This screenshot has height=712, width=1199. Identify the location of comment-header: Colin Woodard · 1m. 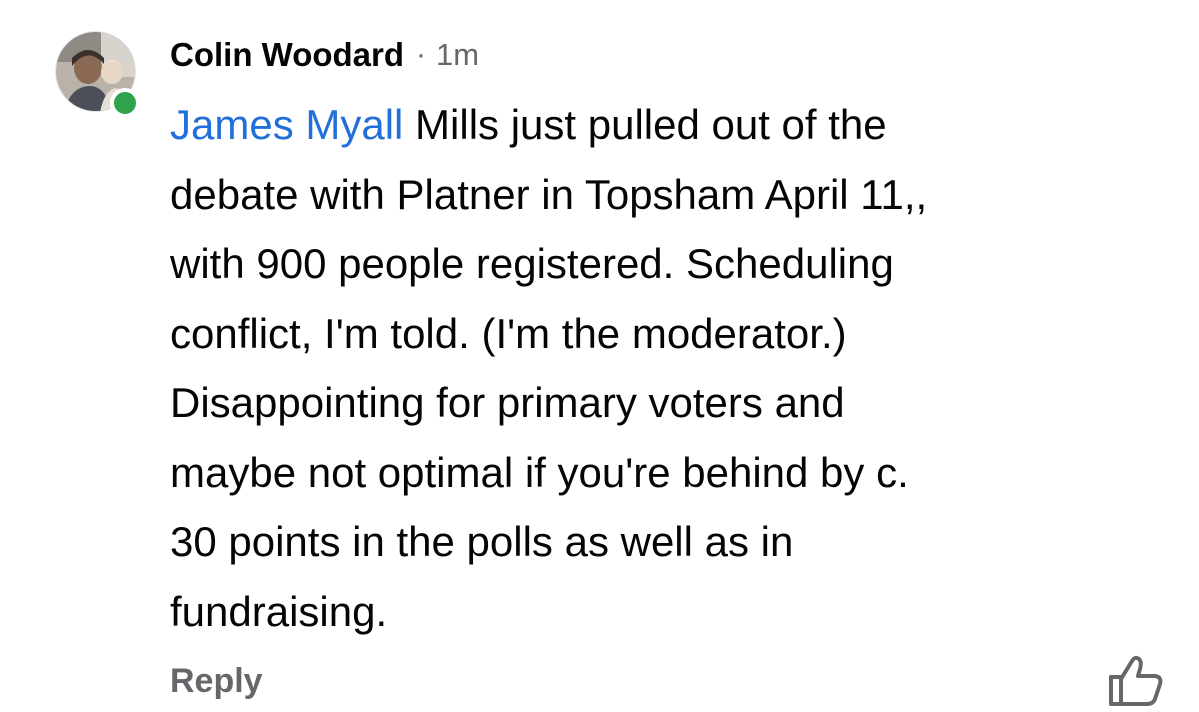
(324, 55).